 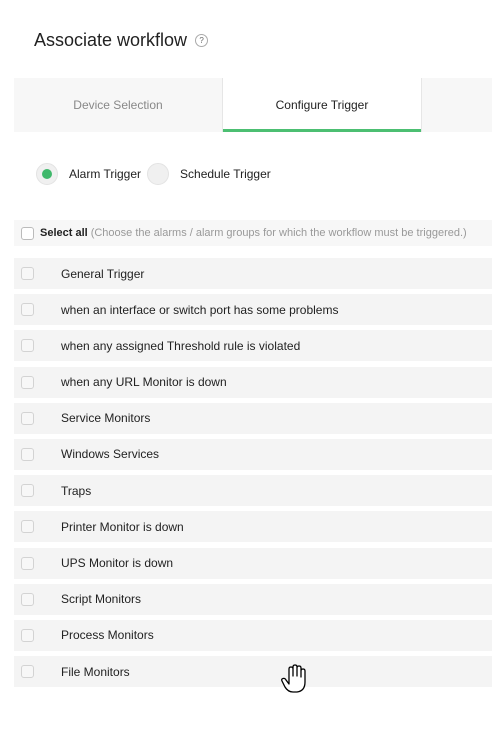 What do you see at coordinates (111, 40) in the screenshot?
I see `page-title: Associate workflow` at bounding box center [111, 40].